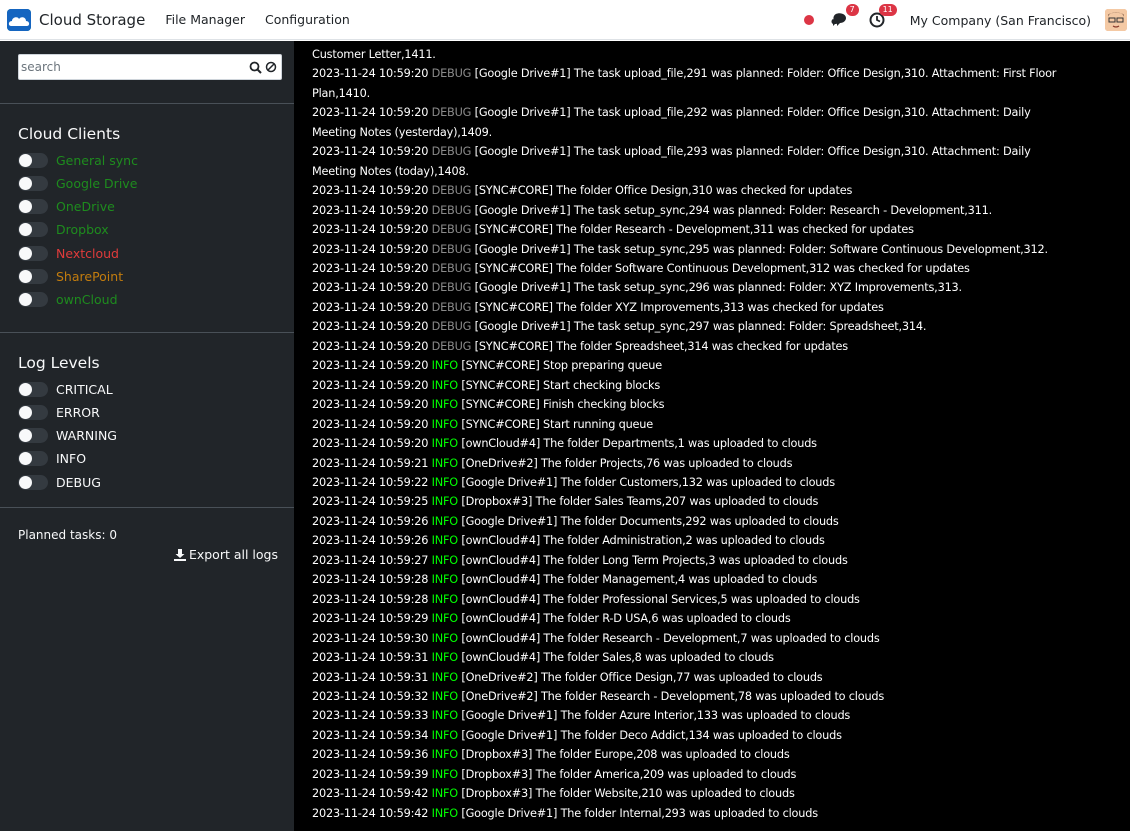  I want to click on cloud-client-toggle: OneDrive, so click(66, 207).